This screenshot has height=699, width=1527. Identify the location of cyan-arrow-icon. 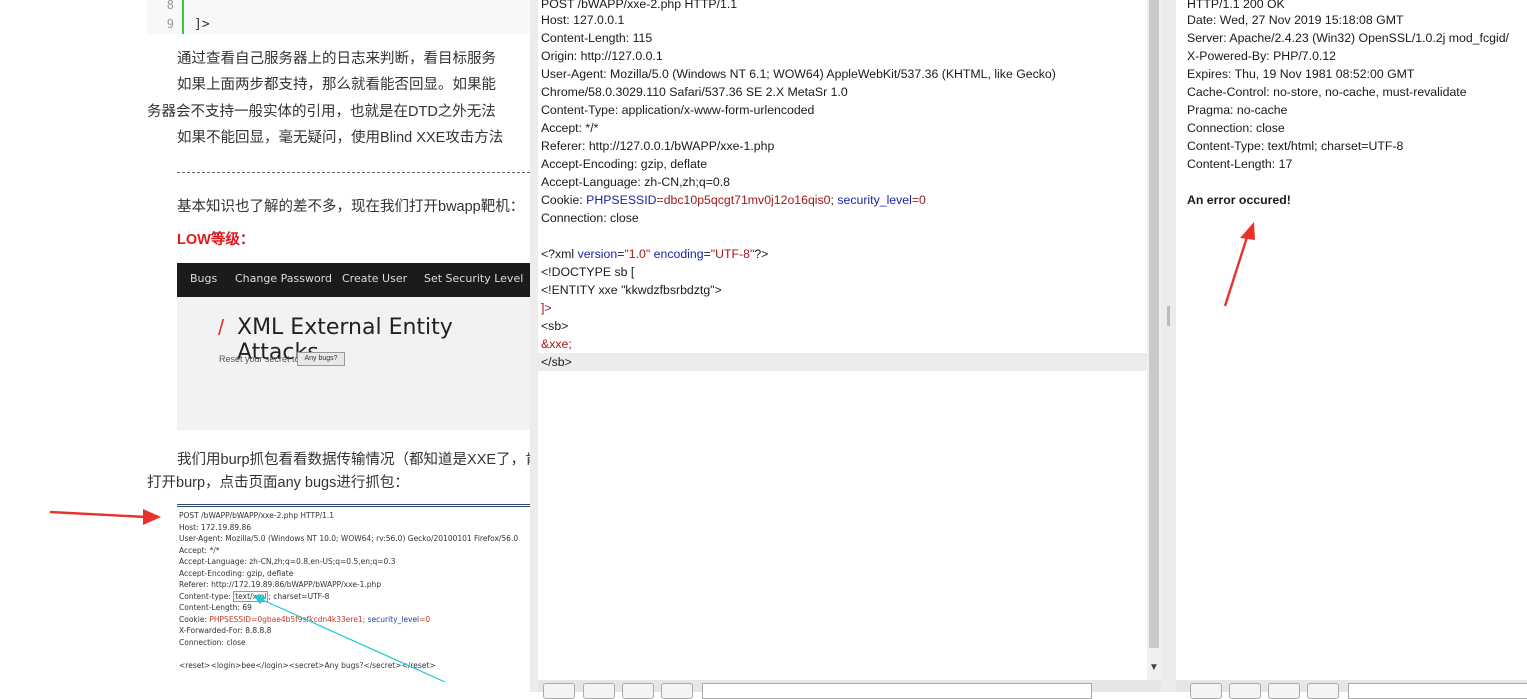
(349, 639).